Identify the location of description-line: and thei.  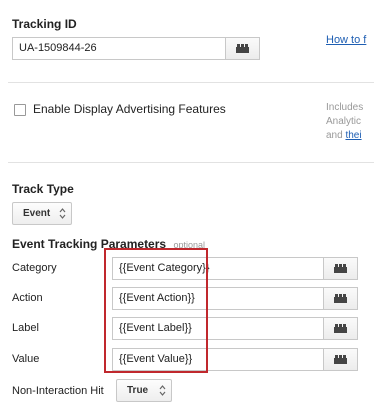
(344, 136).